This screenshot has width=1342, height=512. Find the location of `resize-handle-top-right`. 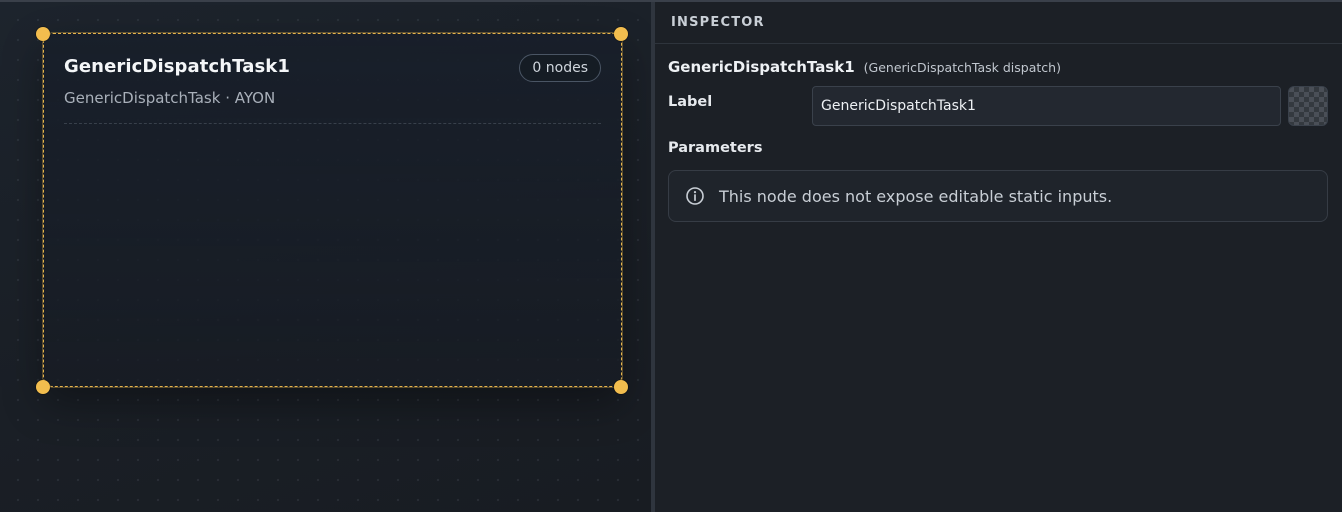

resize-handle-top-right is located at coordinates (621, 34).